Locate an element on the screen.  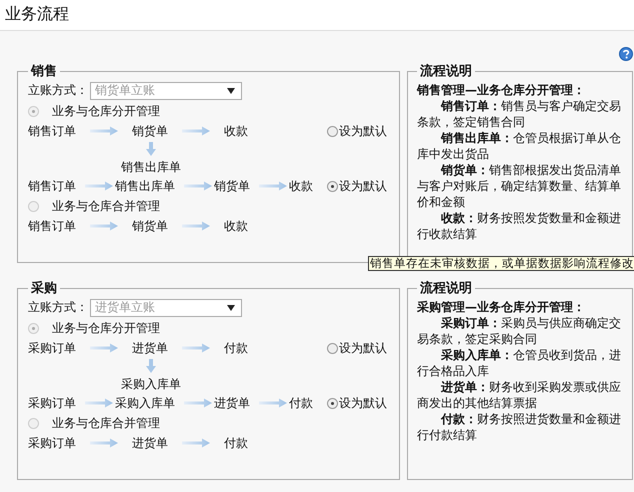
explanation-text: 采购订单：采购员与供应商确定交易条款，签定采购合同 is located at coordinates (519, 331).